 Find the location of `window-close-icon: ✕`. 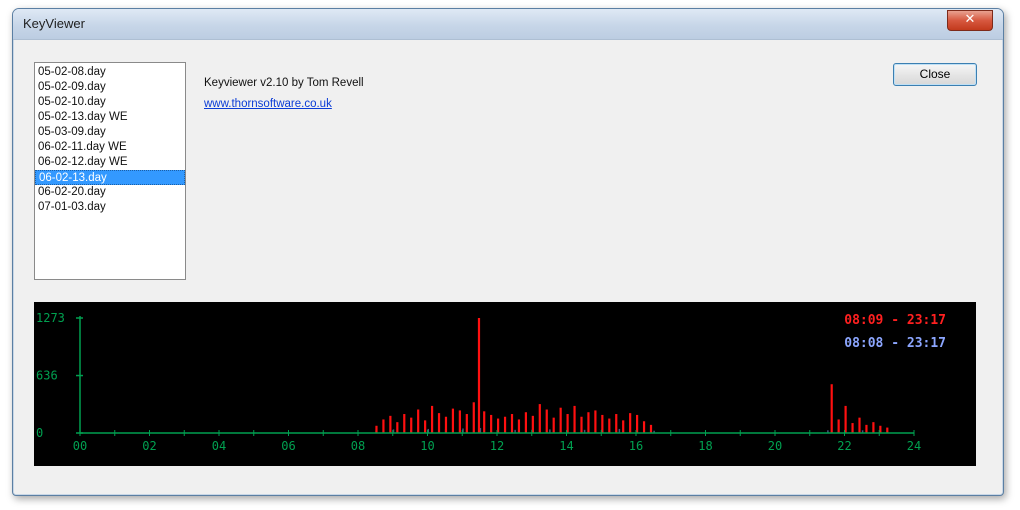

window-close-icon: ✕ is located at coordinates (970, 20).